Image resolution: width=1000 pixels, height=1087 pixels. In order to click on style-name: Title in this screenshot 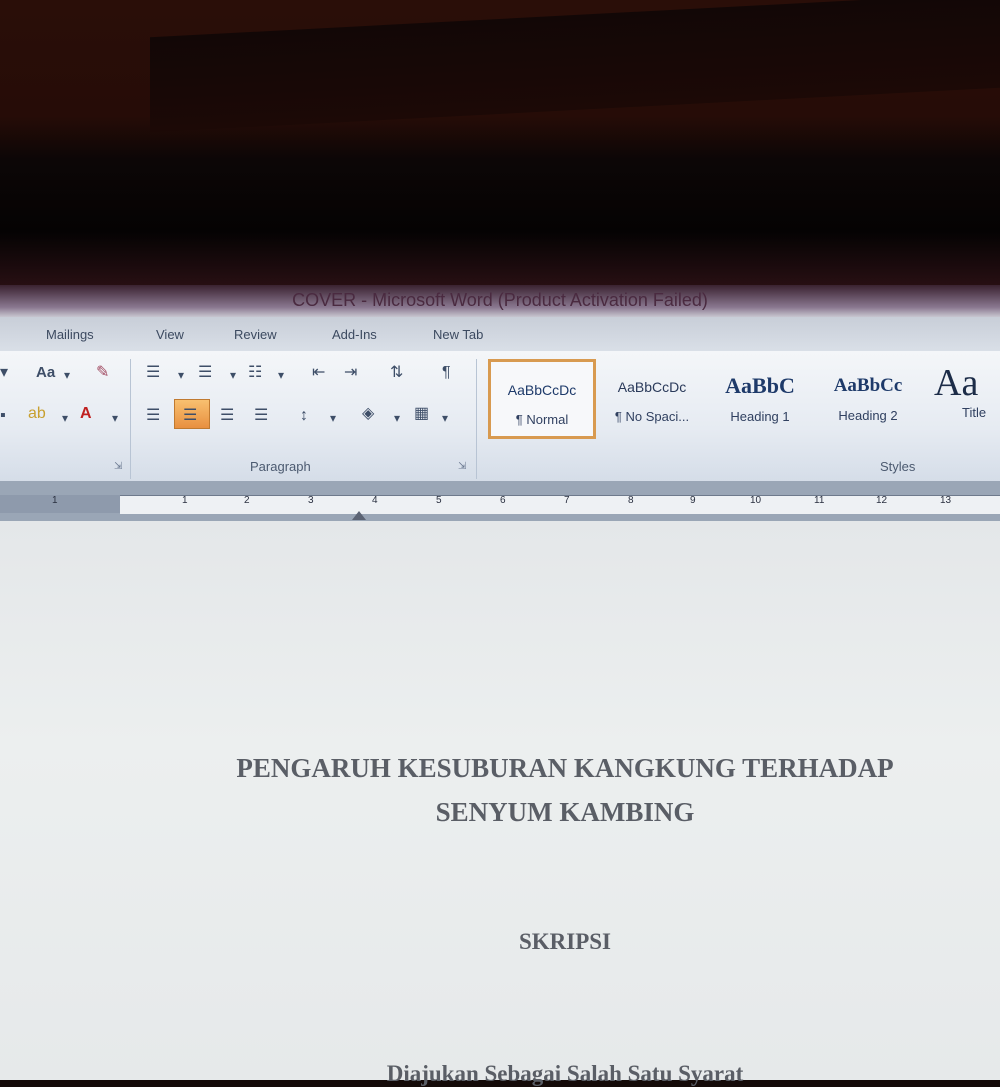, I will do `click(974, 412)`.